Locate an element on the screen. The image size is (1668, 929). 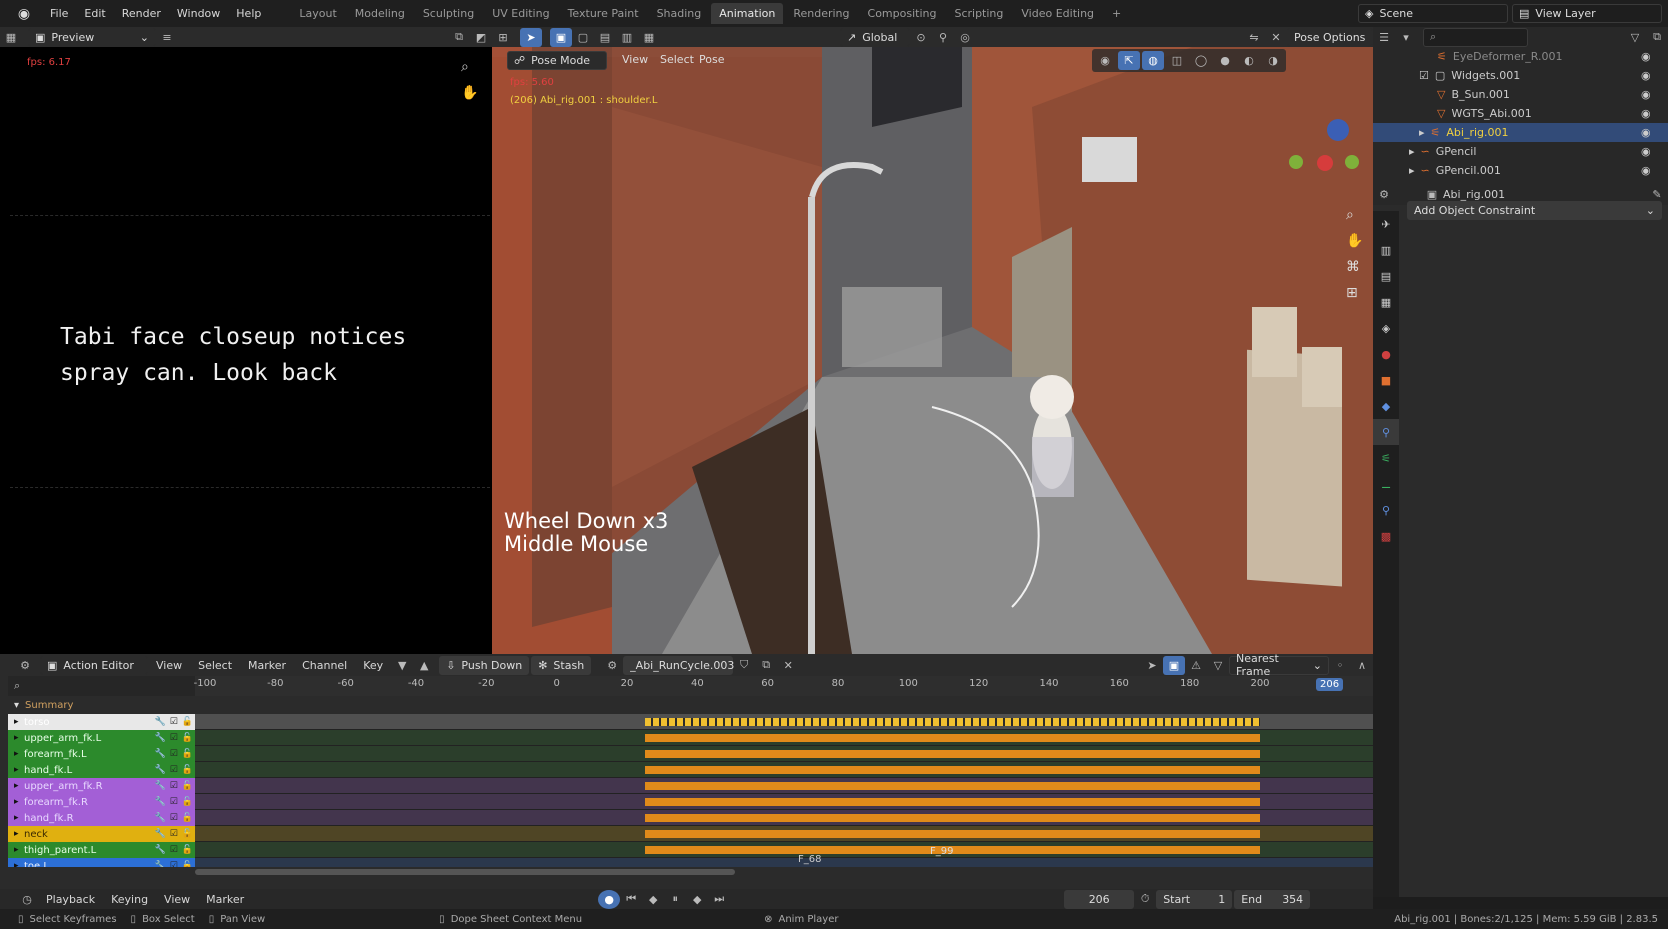
jump-keyframe-forward-icon: ◆ is located at coordinates (697, 899).